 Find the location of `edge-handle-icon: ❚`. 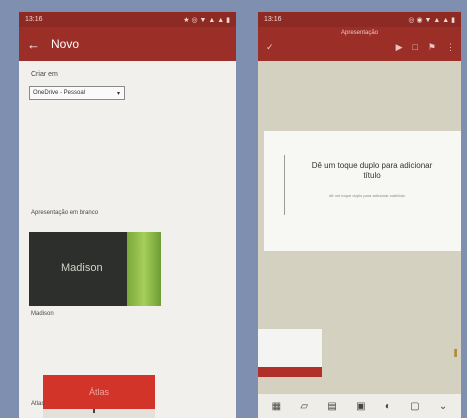

edge-handle-icon: ❚ is located at coordinates (455, 352).